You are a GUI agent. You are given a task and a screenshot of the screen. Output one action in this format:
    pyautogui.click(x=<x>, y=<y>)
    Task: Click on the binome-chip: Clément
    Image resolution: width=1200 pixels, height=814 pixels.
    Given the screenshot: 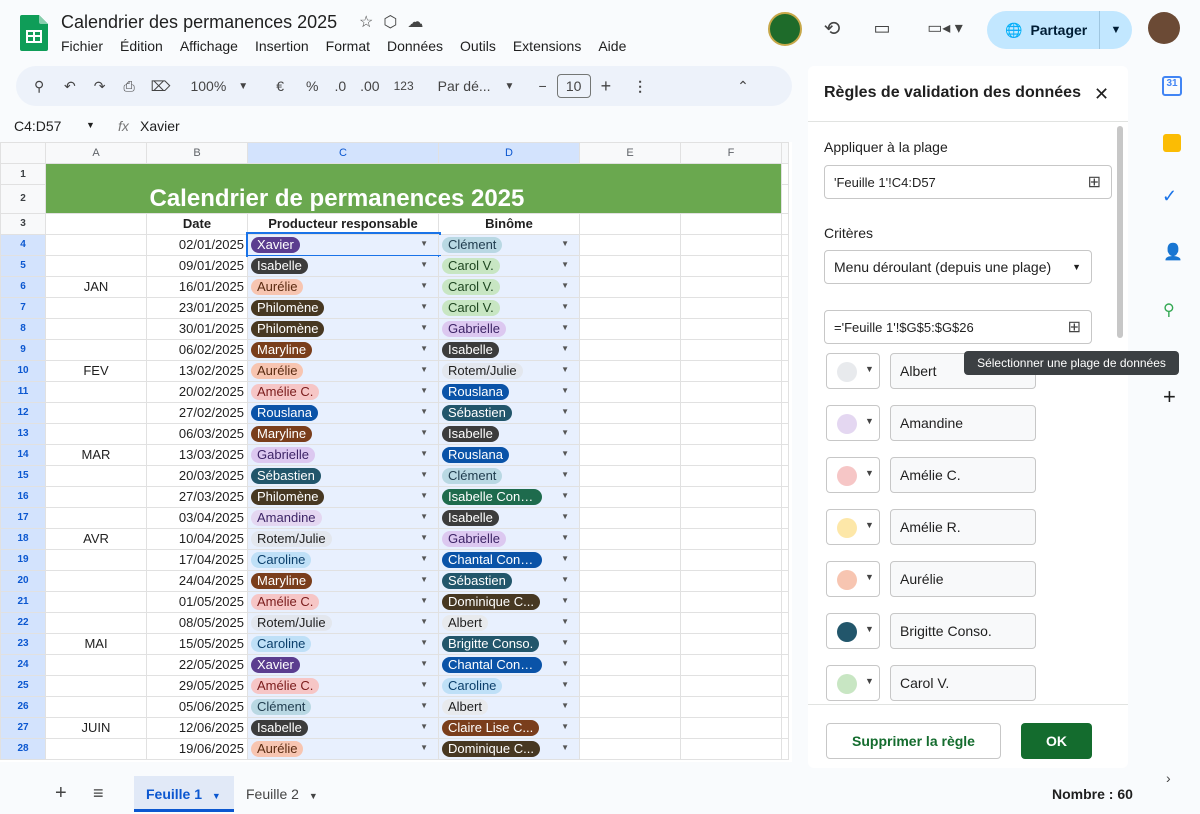 What is the action you would take?
    pyautogui.click(x=472, y=244)
    